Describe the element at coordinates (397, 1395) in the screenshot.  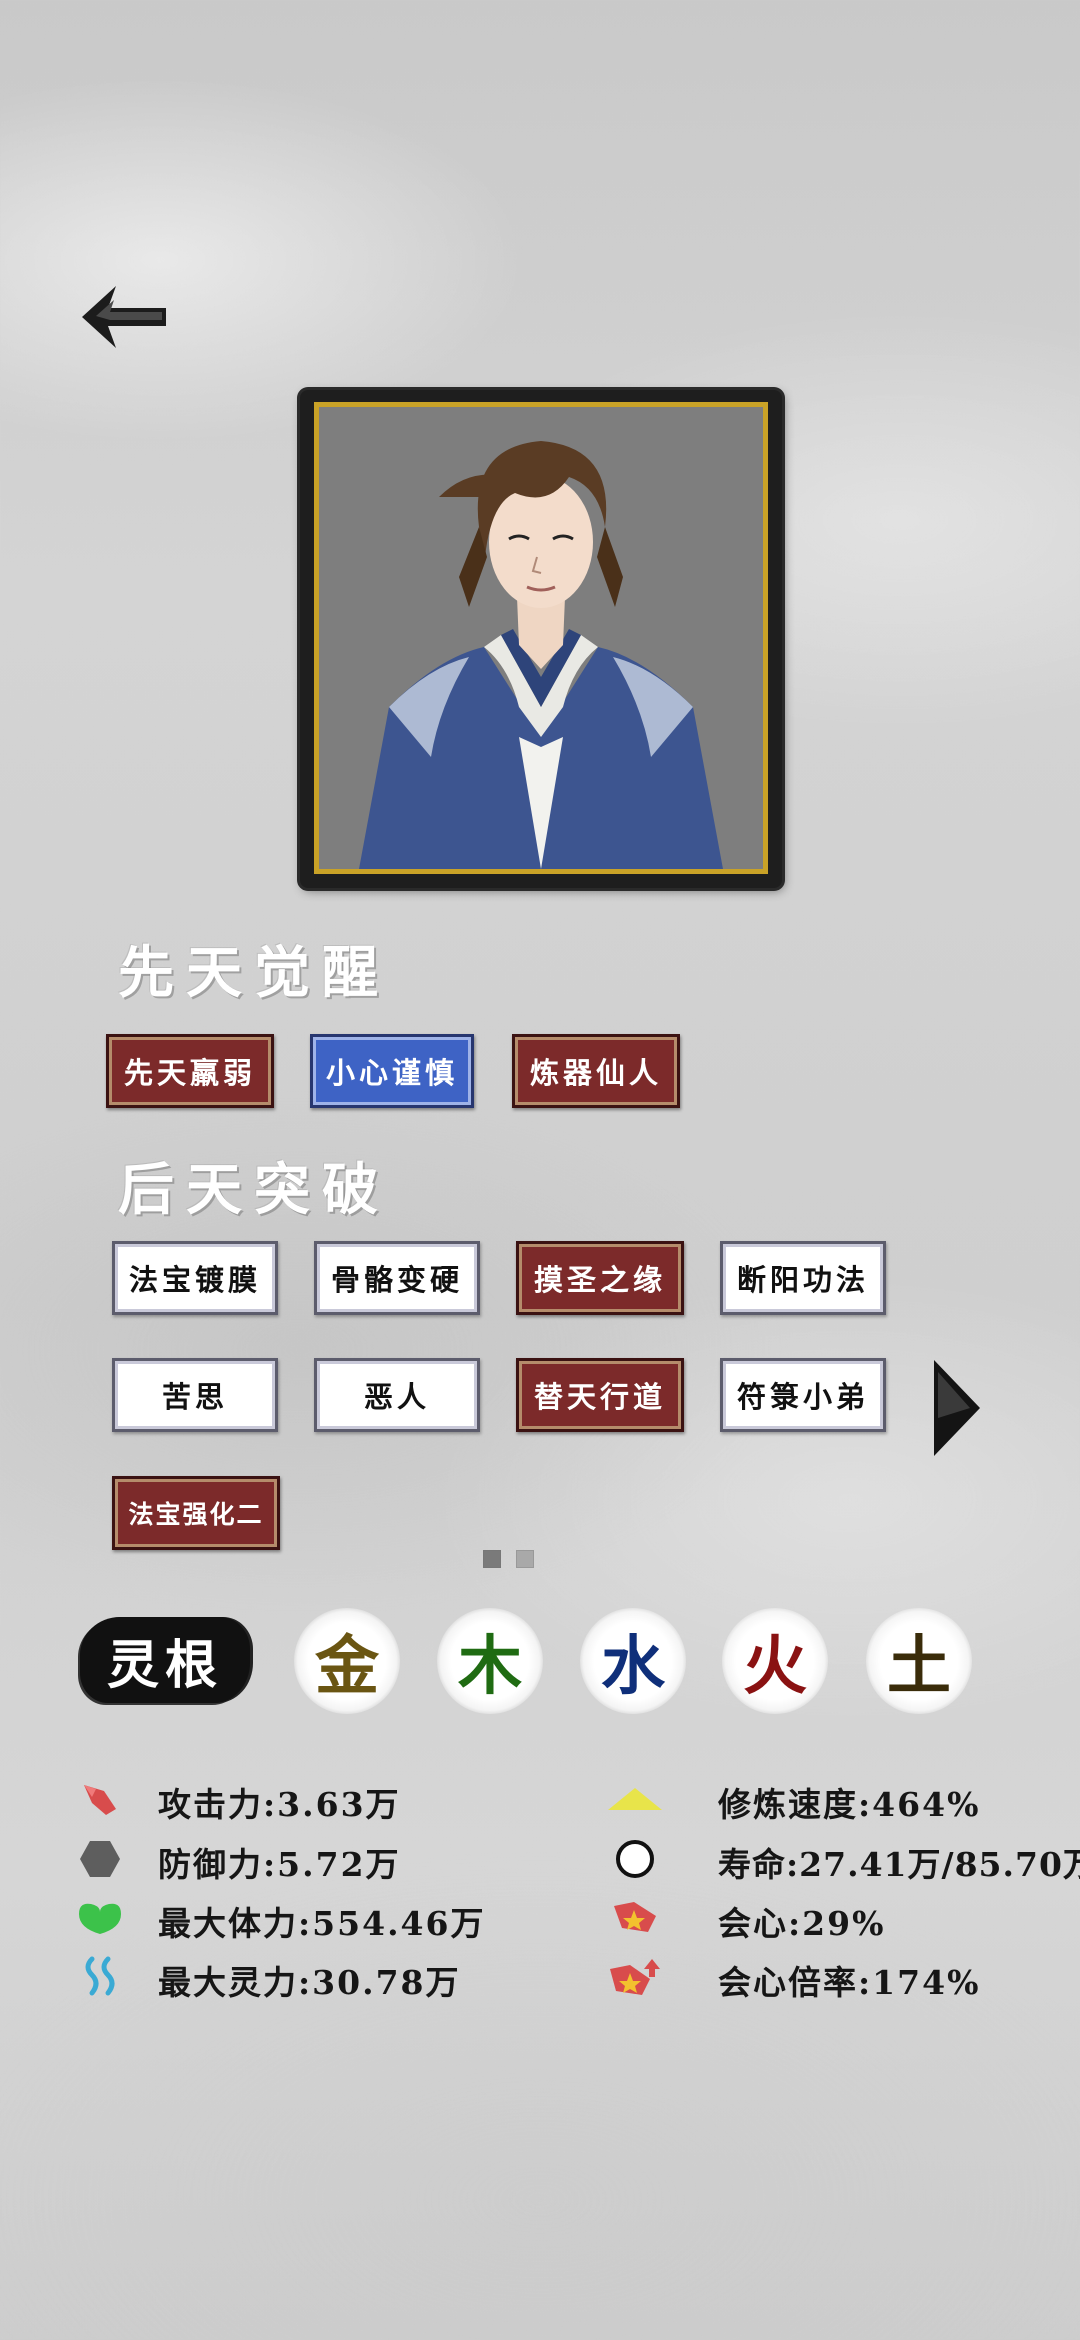
I see `acquired-tag: 恶人` at that location.